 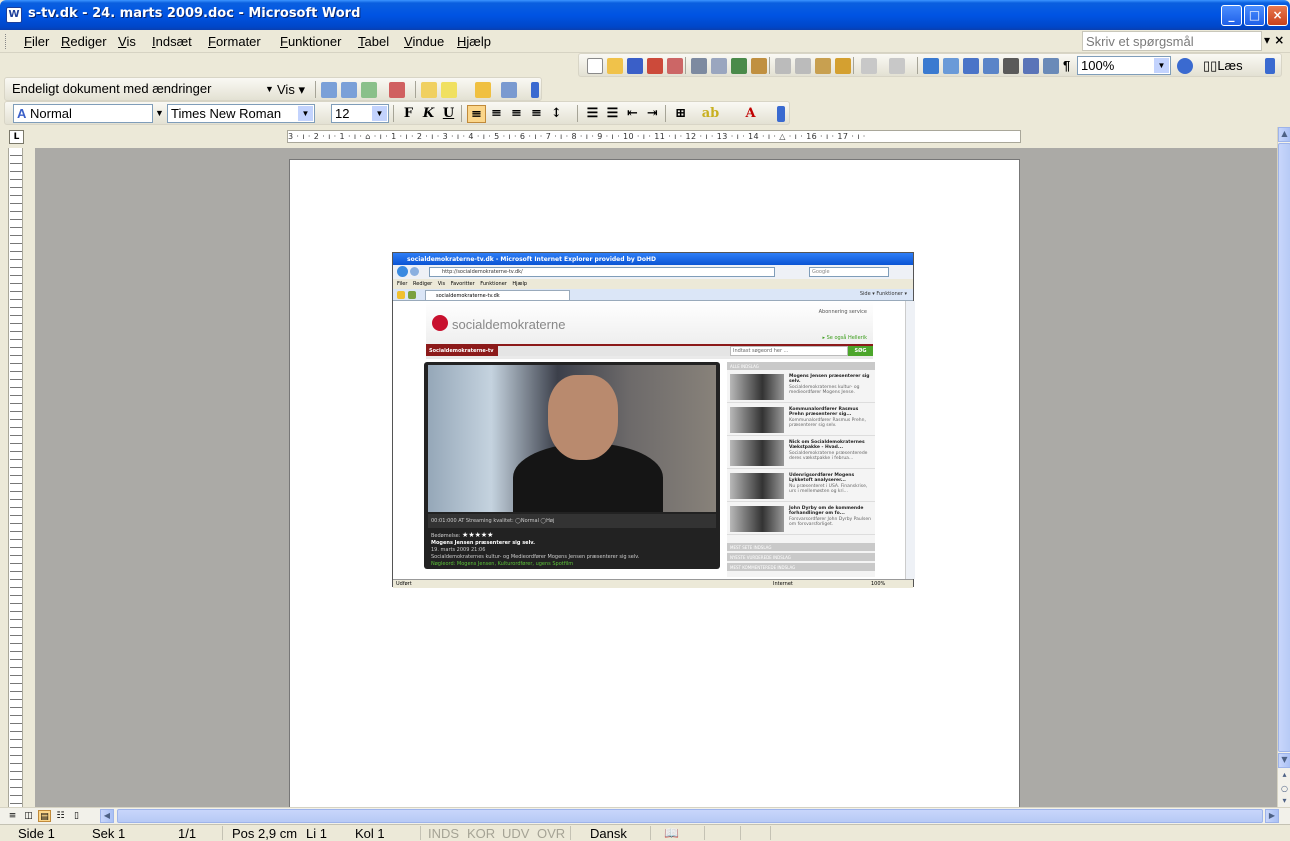 What do you see at coordinates (60, 816) in the screenshot?
I see `outline-view-icon: ☷` at bounding box center [60, 816].